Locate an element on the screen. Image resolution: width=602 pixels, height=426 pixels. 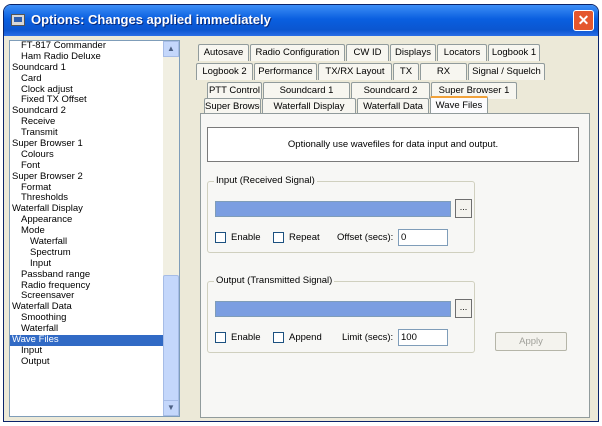
tab-displays: Displays is located at coordinates (413, 52).